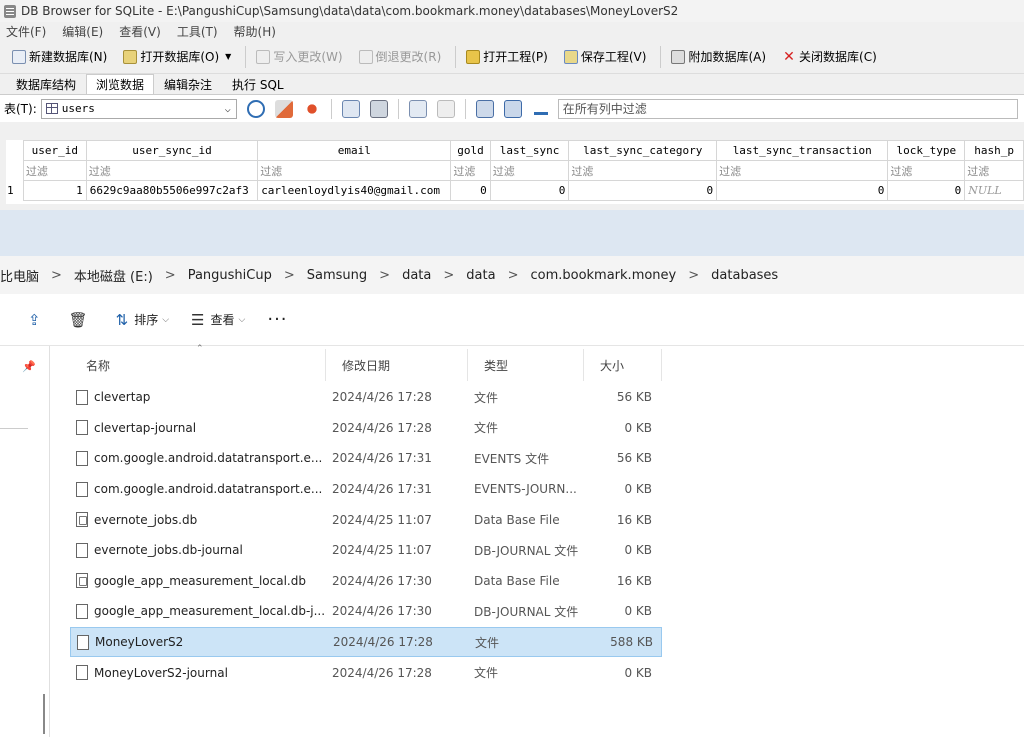 This screenshot has width=1024, height=737. Describe the element at coordinates (526, 365) in the screenshot. I see `column-header-type: 类型` at that location.